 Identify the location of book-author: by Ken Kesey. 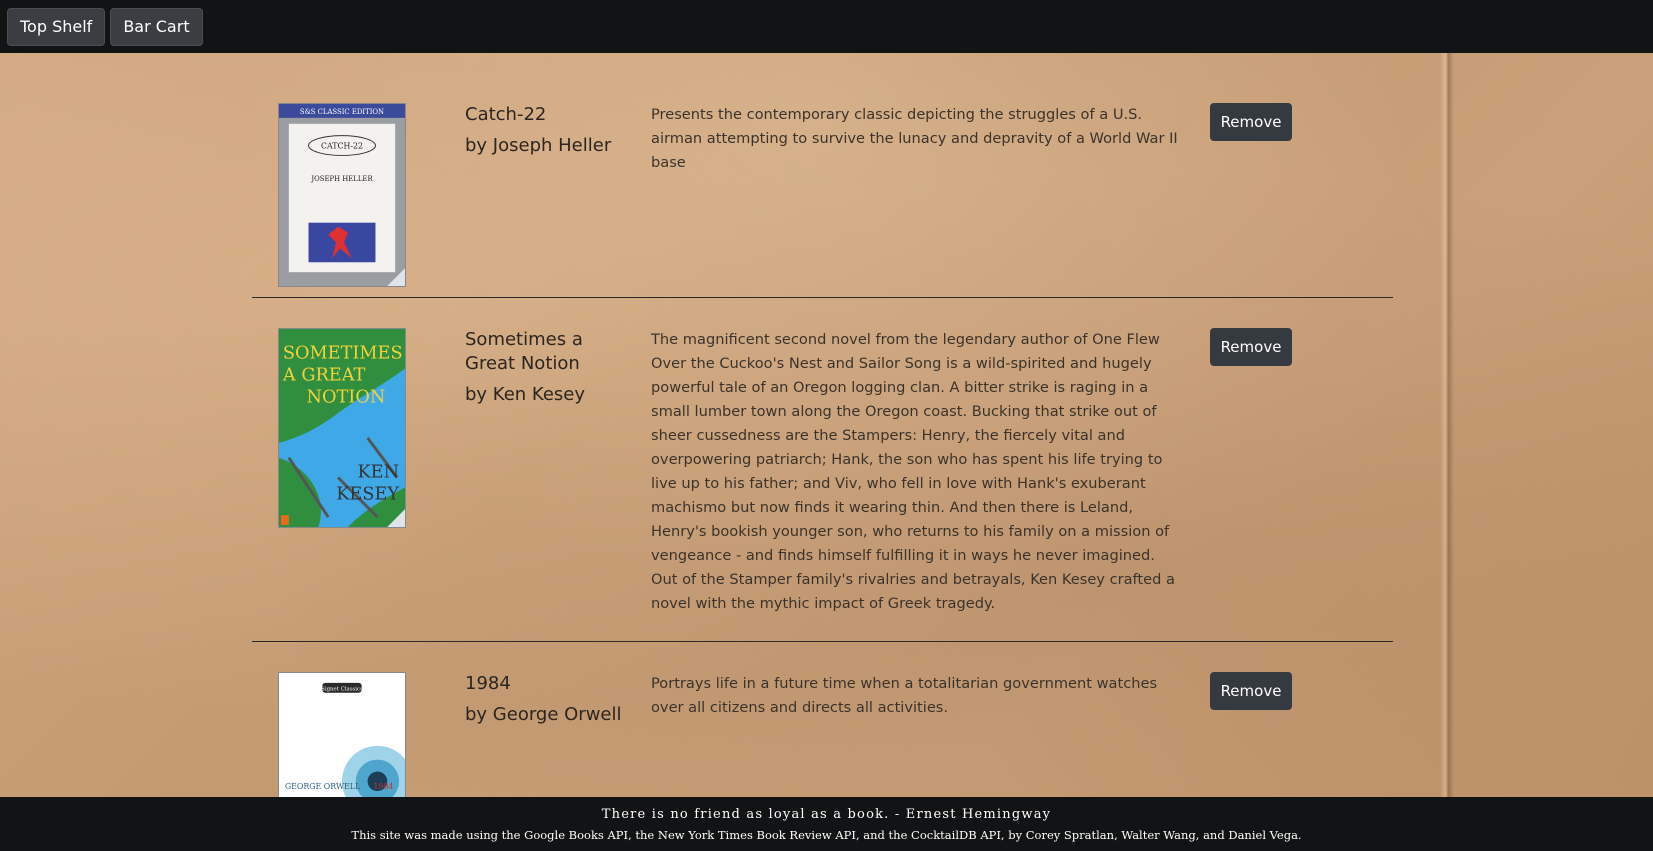
(525, 394).